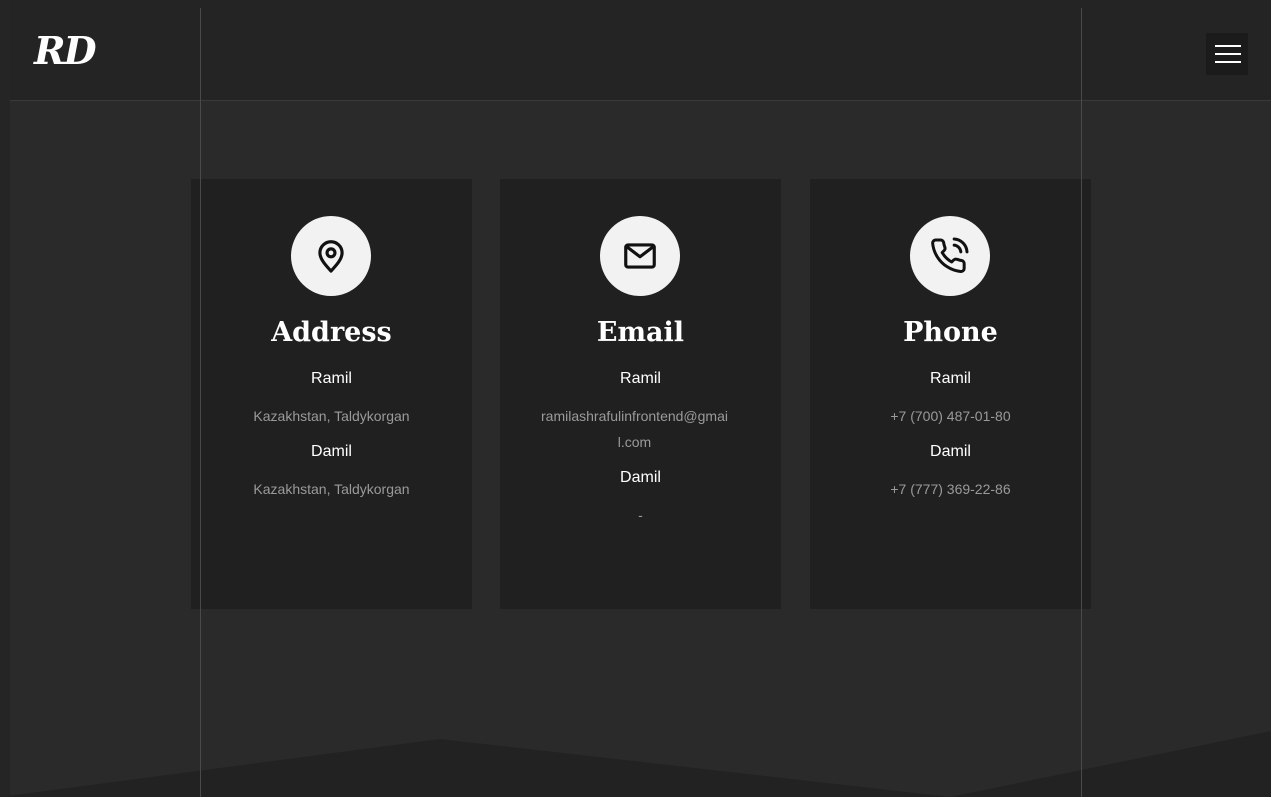 The image size is (1271, 797). I want to click on address-title: Address, so click(331, 332).